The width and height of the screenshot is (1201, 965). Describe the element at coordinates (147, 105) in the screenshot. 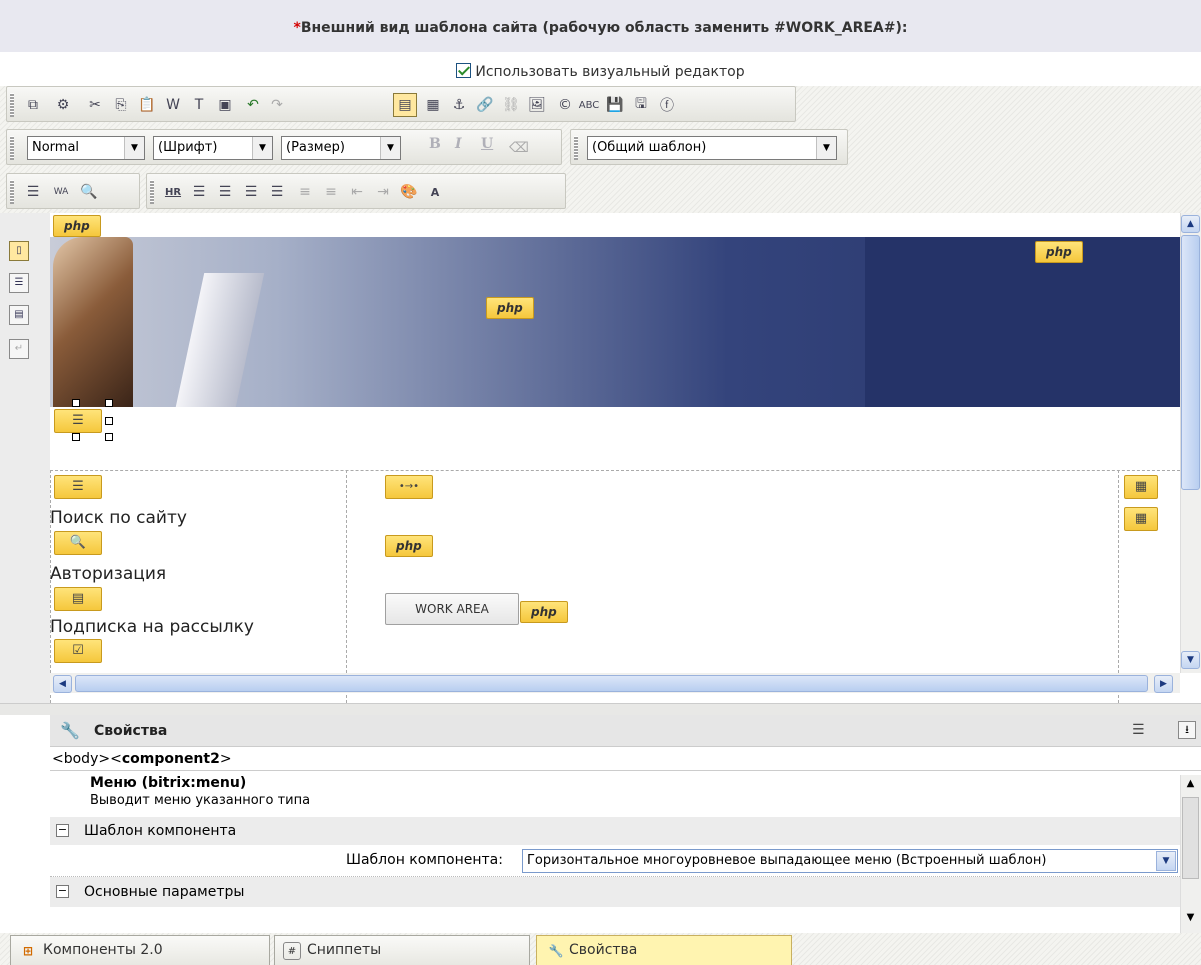

I see `paste-icon: 📋` at that location.